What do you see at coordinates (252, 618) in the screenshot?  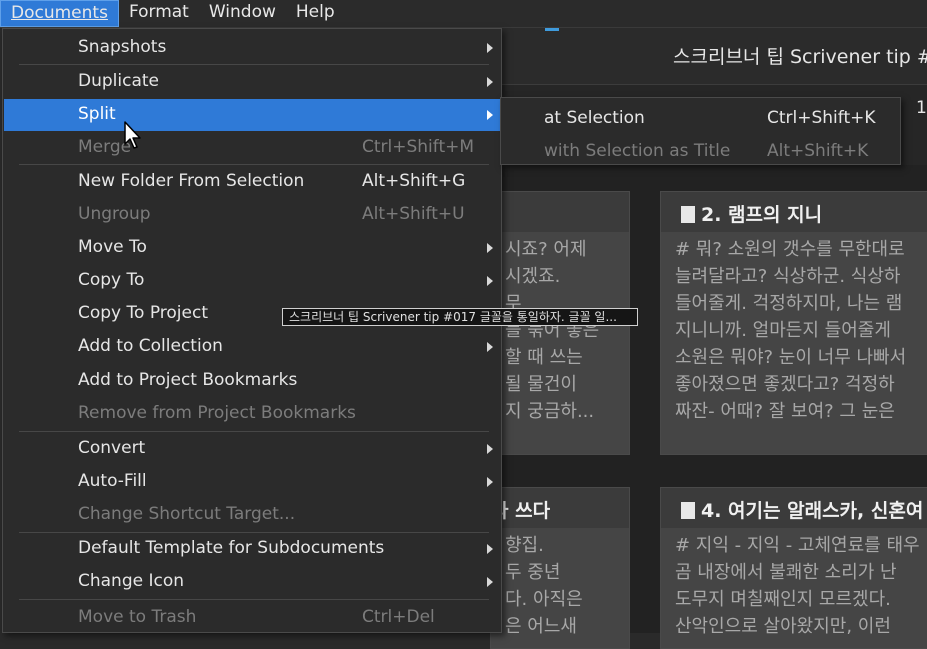 I see `menu-item-move-to-trash: Move to Trash Ctrl+Del` at bounding box center [252, 618].